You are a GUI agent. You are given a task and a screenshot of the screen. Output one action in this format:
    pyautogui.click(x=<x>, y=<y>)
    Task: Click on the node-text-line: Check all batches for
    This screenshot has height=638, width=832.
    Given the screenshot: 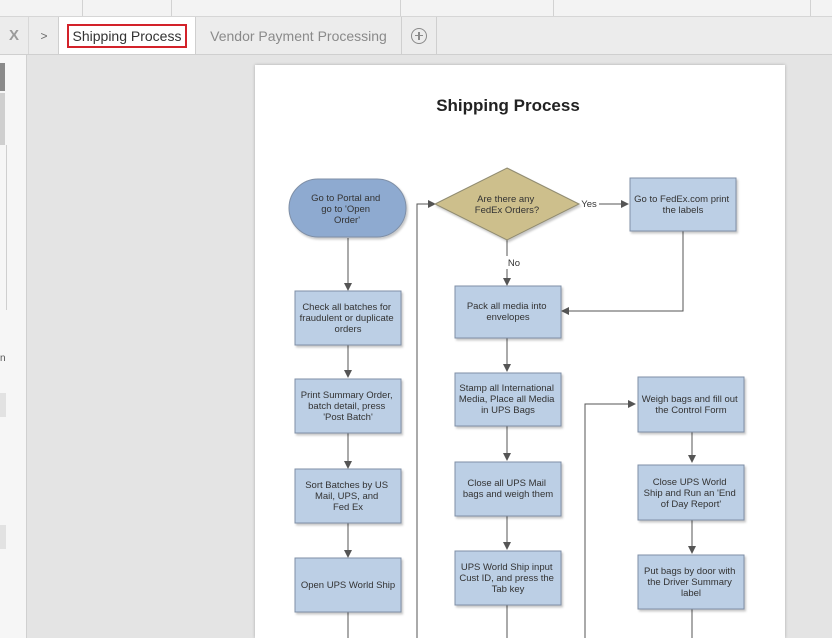 What is the action you would take?
    pyautogui.click(x=346, y=307)
    